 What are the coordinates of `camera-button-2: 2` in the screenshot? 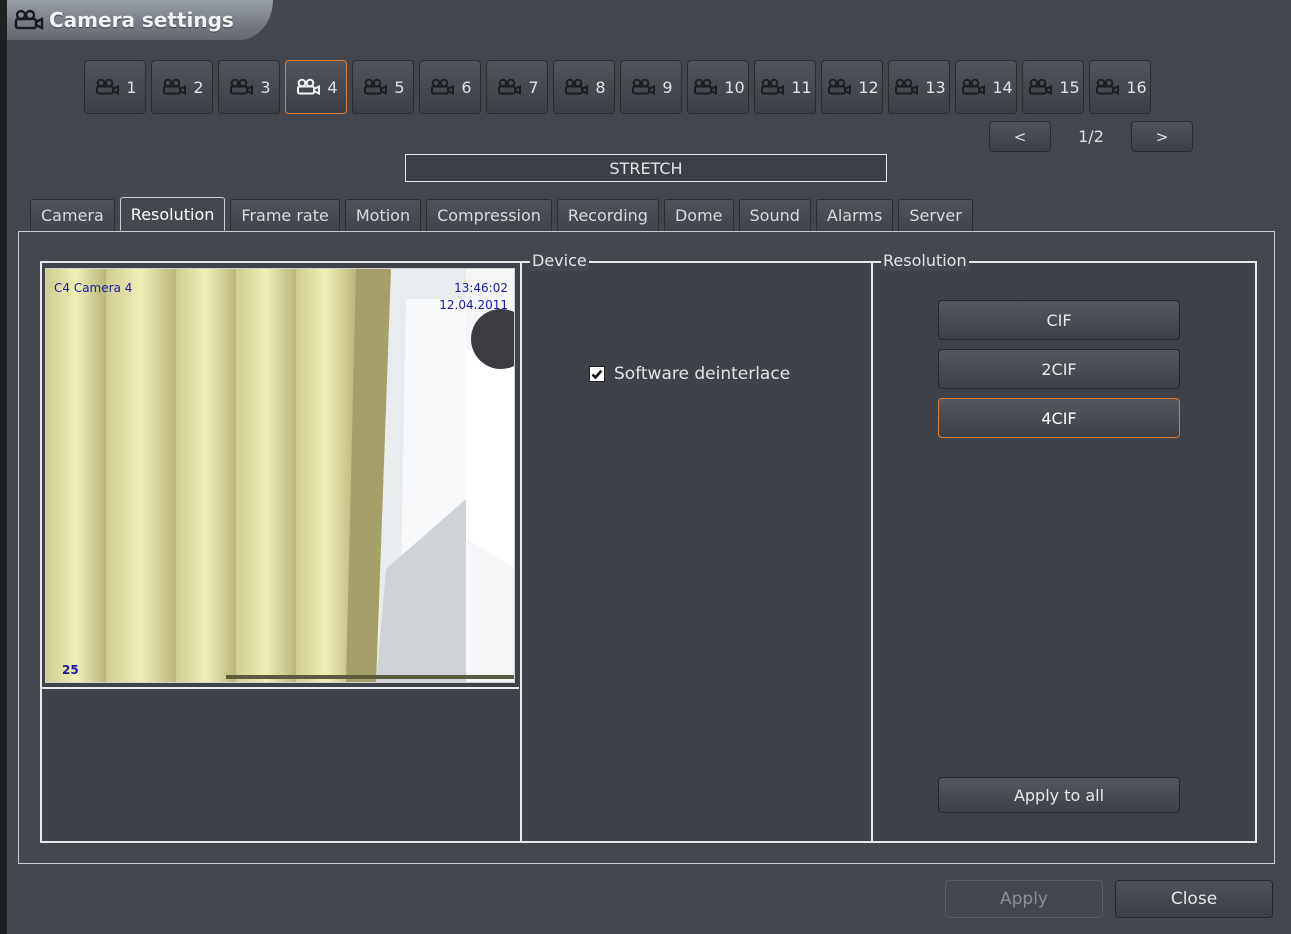 It's located at (182, 87).